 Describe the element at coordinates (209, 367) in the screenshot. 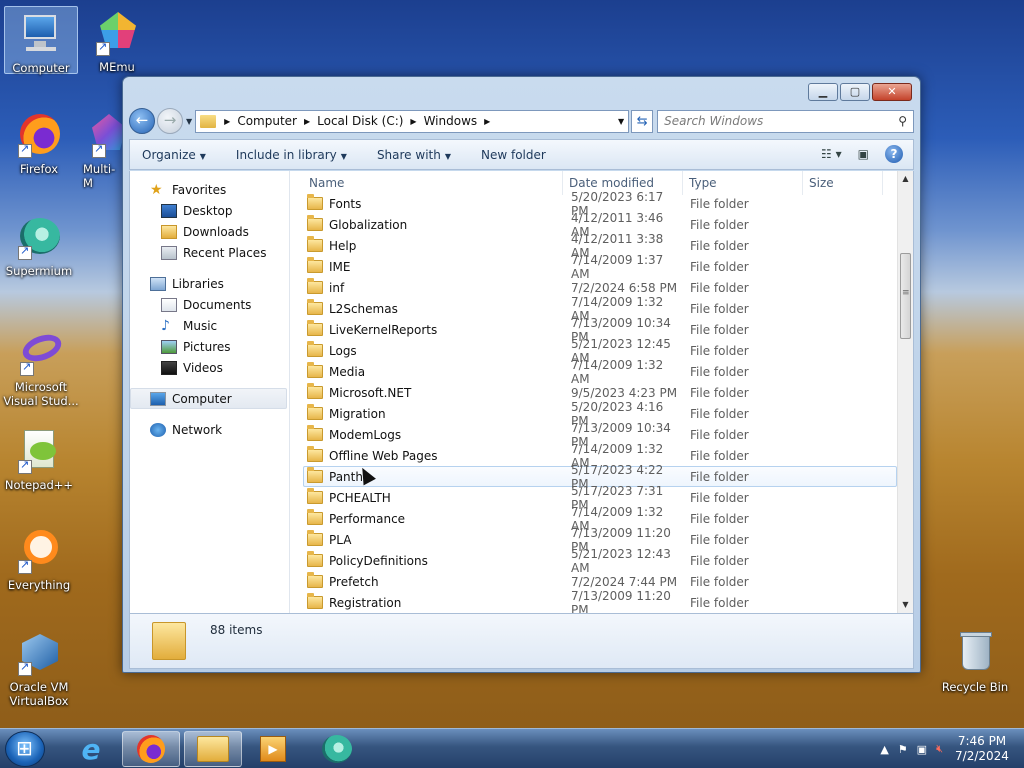

I see `nav-videos: Videos` at that location.